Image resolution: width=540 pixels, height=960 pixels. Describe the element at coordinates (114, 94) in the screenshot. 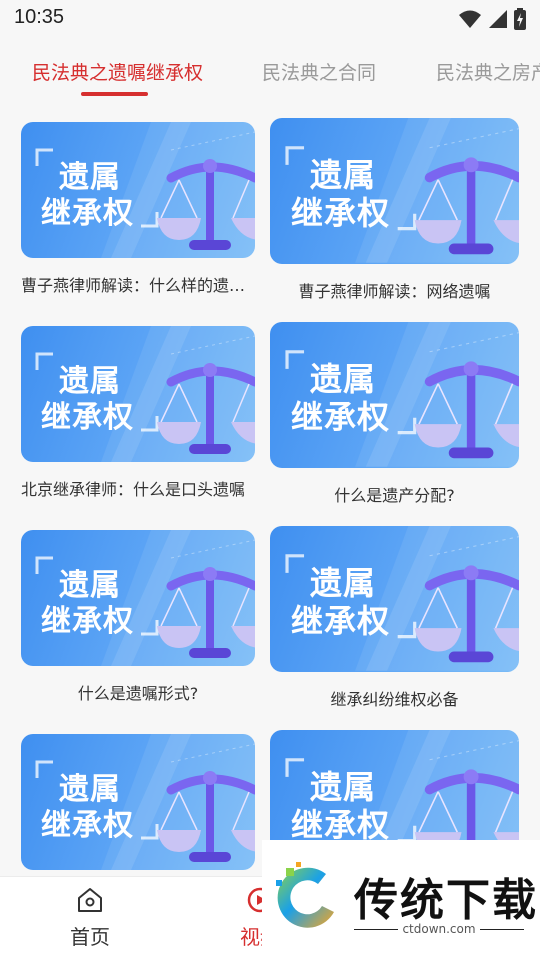

I see `tab-indicator` at that location.